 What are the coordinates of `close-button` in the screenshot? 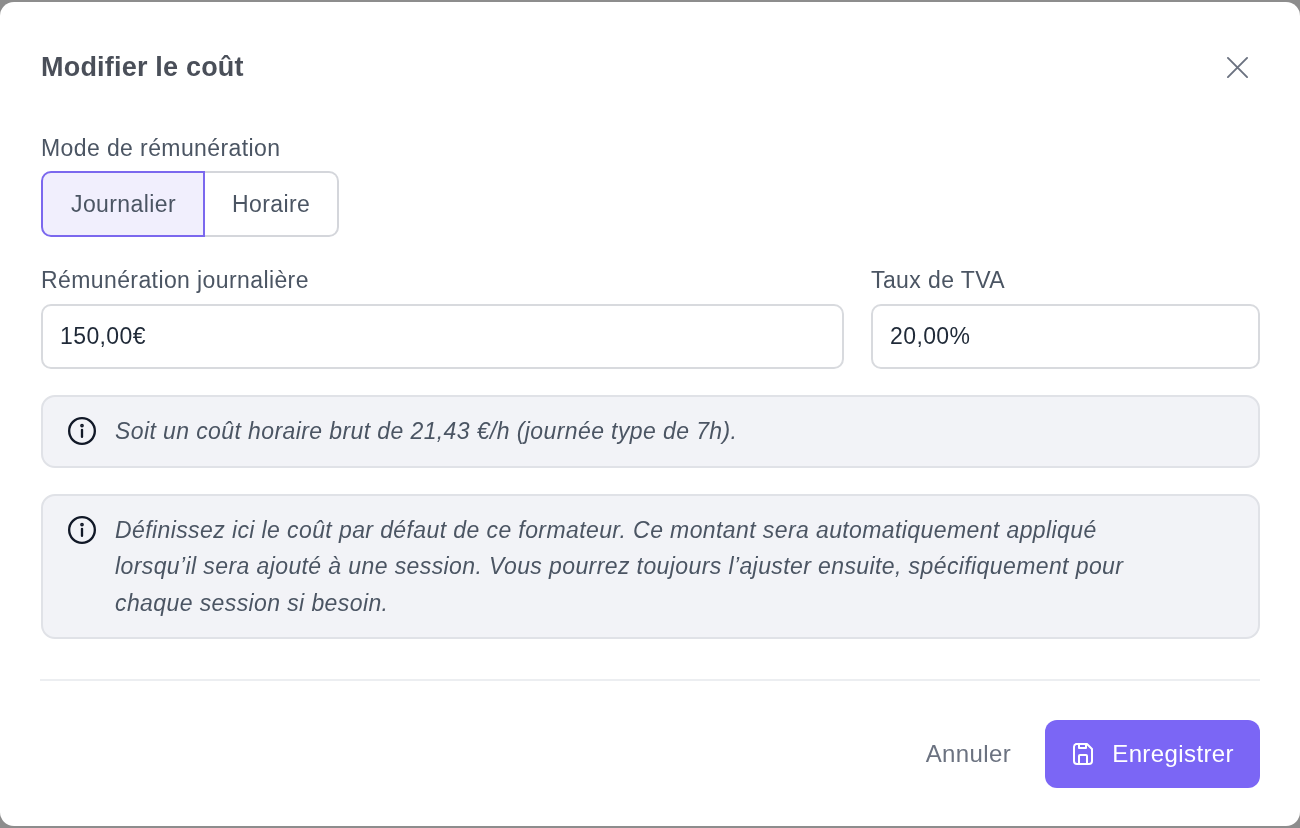 It's located at (1237, 67).